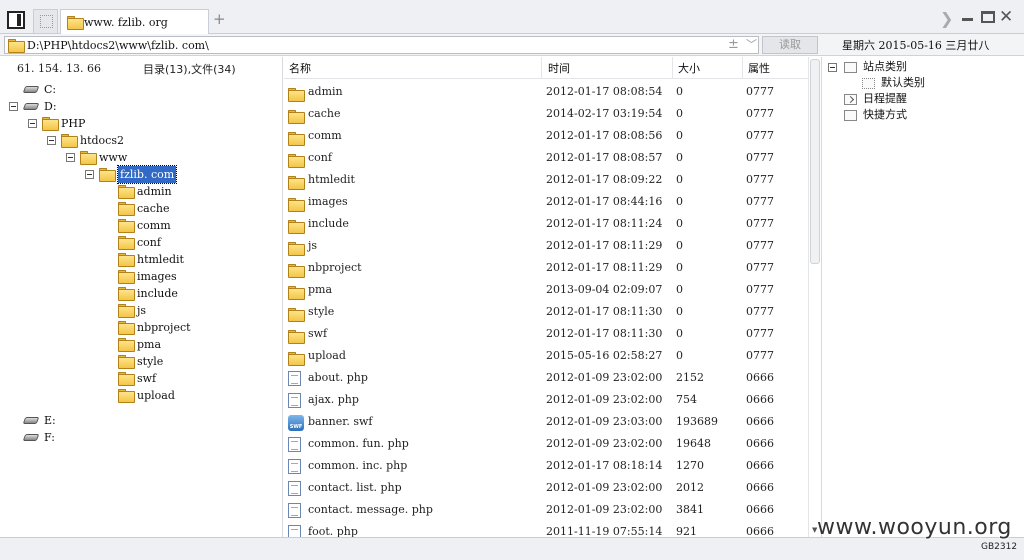 The height and width of the screenshot is (560, 1024). What do you see at coordinates (922, 67) in the screenshot?
I see `bookmark-item: 站点类别` at bounding box center [922, 67].